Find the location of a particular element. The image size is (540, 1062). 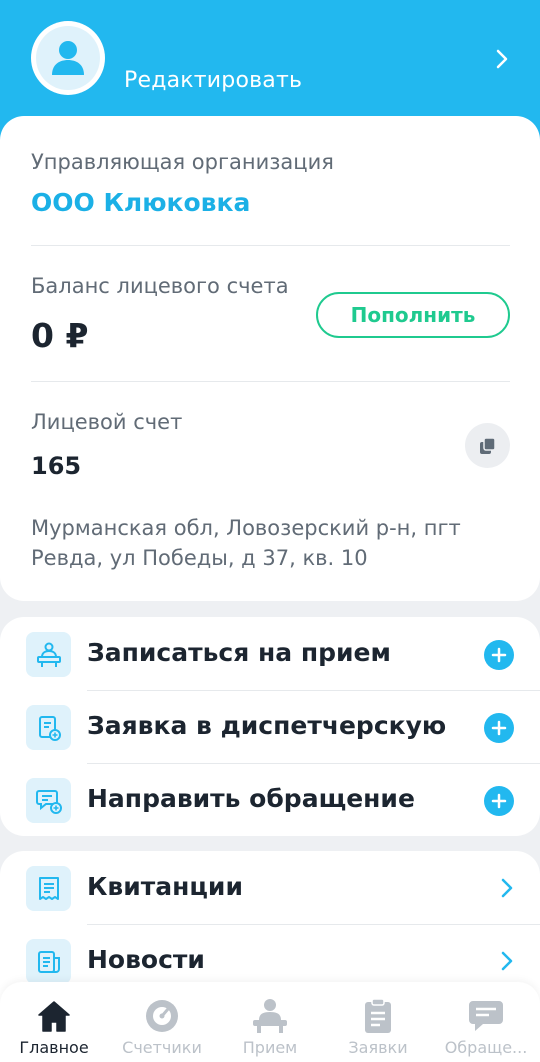

account-number: 165 is located at coordinates (56, 466).